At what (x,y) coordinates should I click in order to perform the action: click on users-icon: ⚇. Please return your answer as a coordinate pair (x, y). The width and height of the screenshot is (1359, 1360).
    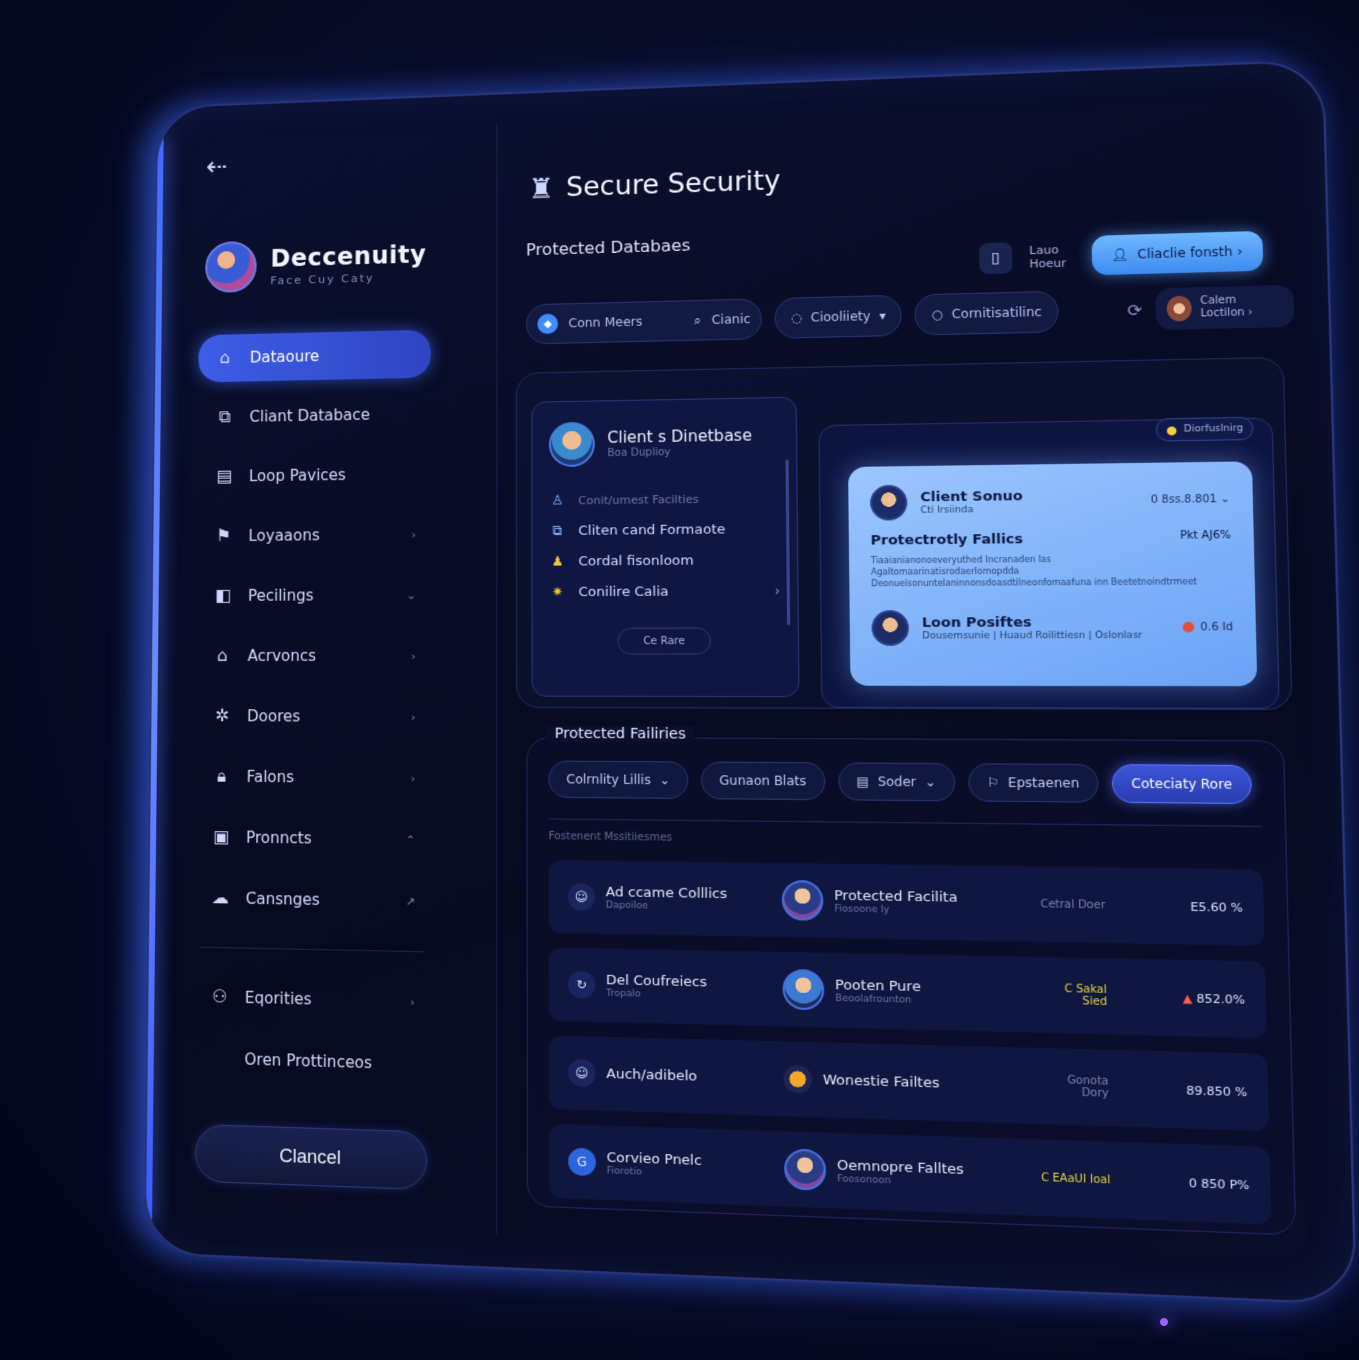
    Looking at the image, I should click on (219, 997).